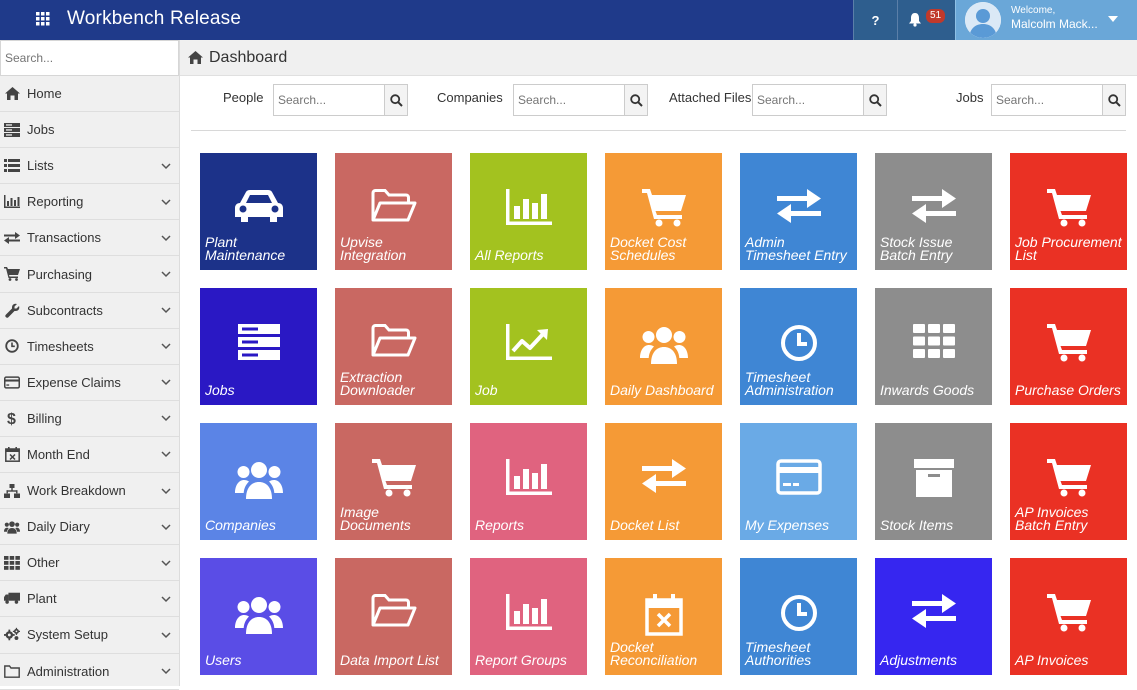 The width and height of the screenshot is (1137, 690). What do you see at coordinates (89, 419) in the screenshot?
I see `sidebar-item-billing: $ Billing` at bounding box center [89, 419].